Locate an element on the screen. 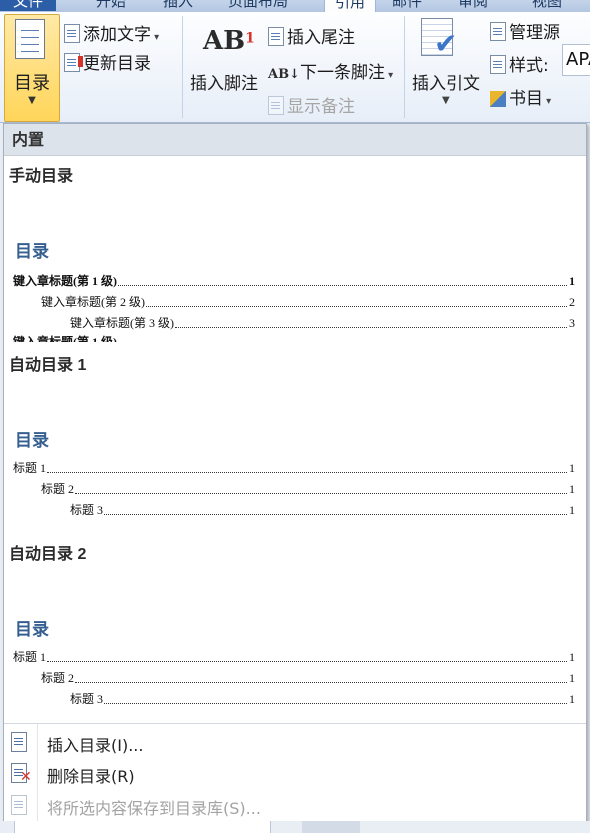 The image size is (590, 833). insert-toc-icon is located at coordinates (19, 742).